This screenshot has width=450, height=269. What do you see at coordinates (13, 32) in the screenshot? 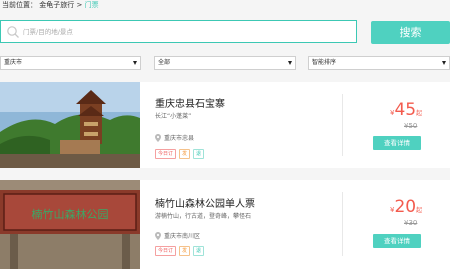
I see `search-icon` at bounding box center [13, 32].